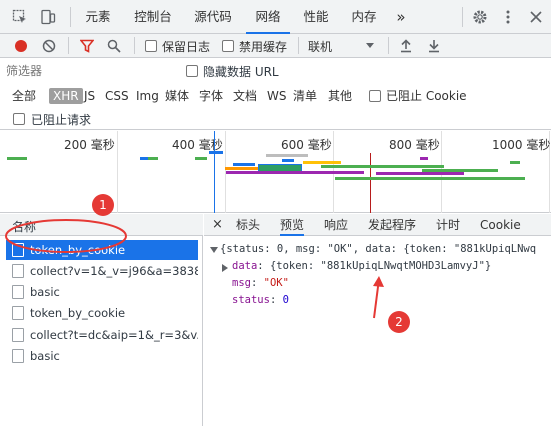 The image size is (551, 426). Describe the element at coordinates (98, 17) in the screenshot. I see `tab-elements: 元素` at that location.